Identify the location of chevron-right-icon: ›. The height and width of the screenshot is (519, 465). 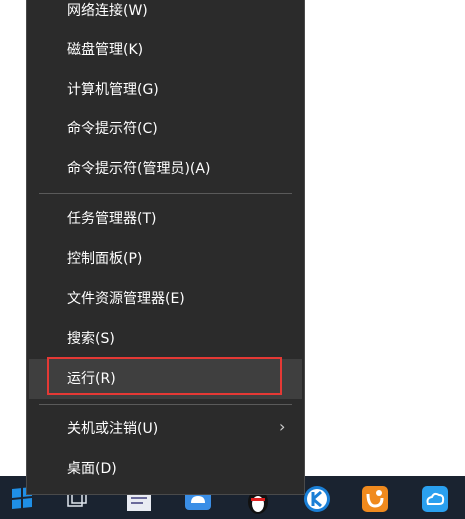
(282, 426).